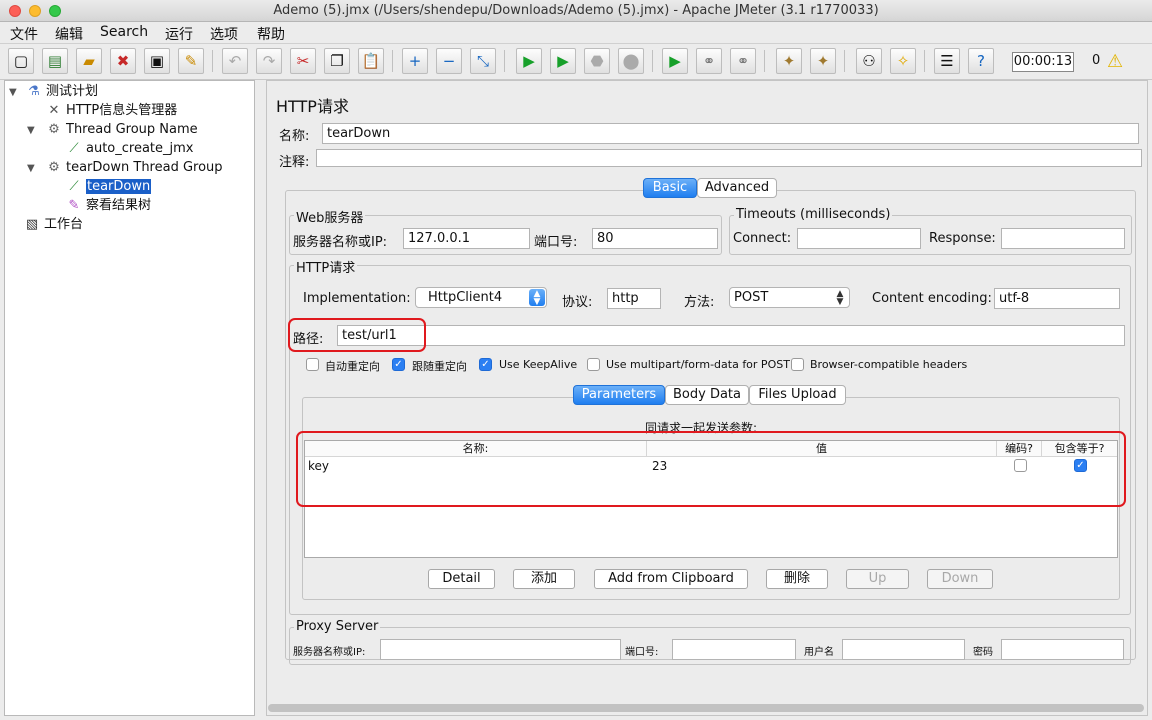  I want to click on tab-parameters: Parameters, so click(619, 395).